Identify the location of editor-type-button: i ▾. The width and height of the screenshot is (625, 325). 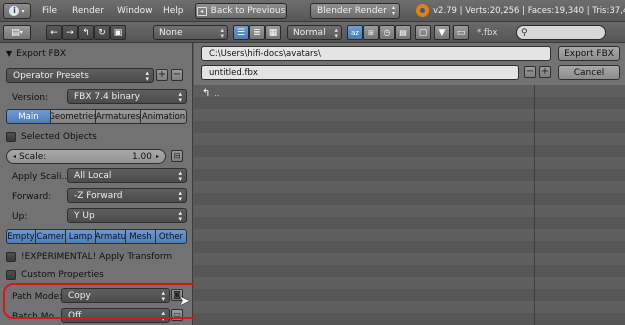
(17, 11).